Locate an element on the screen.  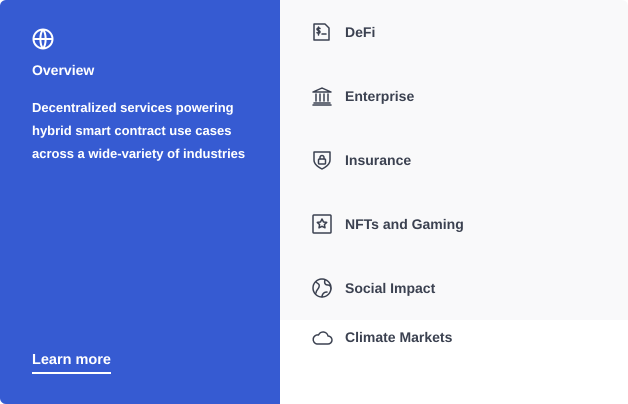
shield-icon is located at coordinates (322, 160).